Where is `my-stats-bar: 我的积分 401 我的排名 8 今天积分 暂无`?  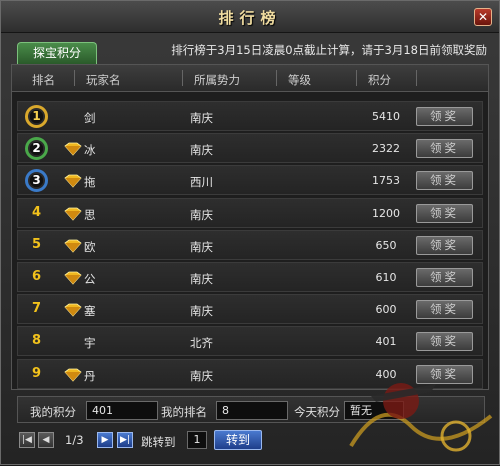 my-stats-bar: 我的积分 401 我的排名 8 今天积分 暂无 is located at coordinates (251, 409).